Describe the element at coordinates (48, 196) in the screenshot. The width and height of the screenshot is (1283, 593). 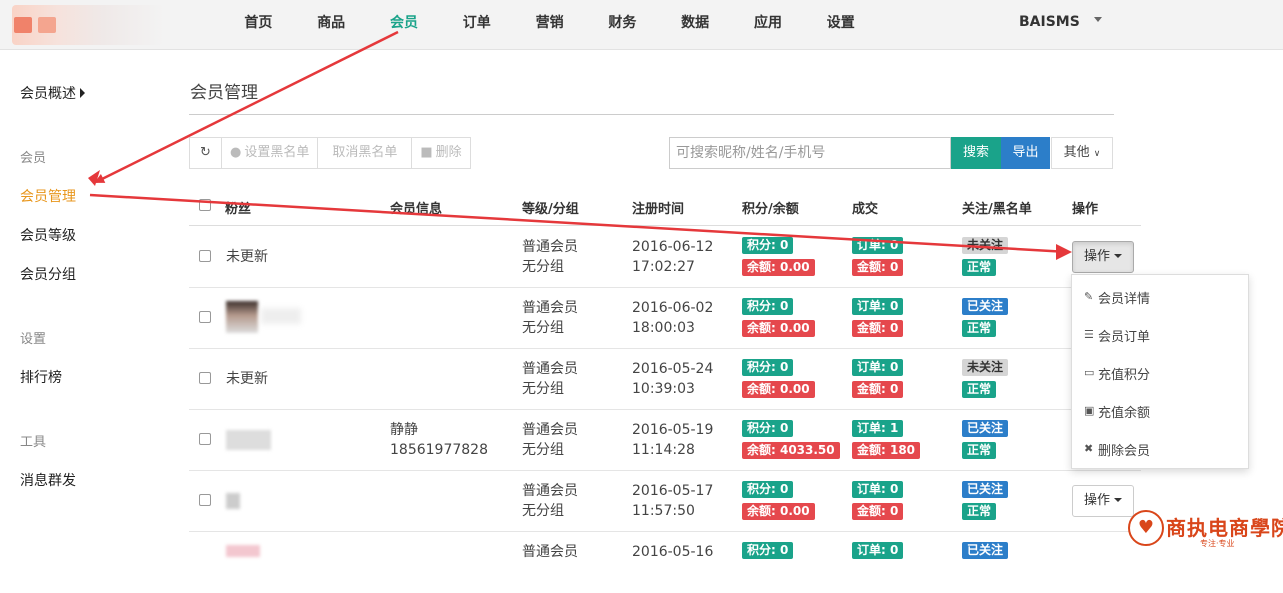
I see `sidebar-item-member-manage: 会员管理` at that location.